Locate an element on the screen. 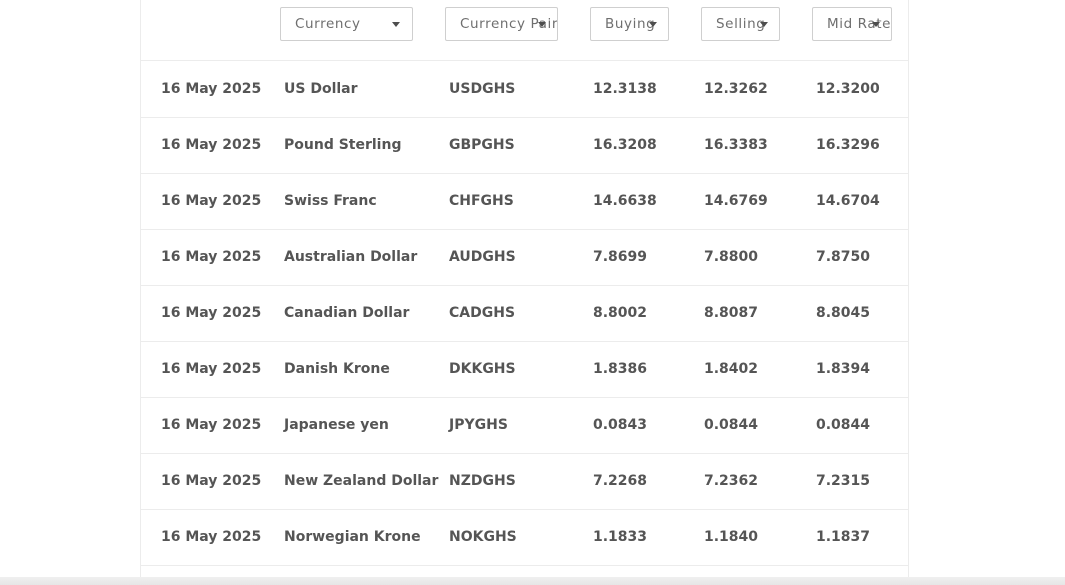 Image resolution: width=1065 pixels, height=585 pixels. currency-filter-label: Currency is located at coordinates (328, 24).